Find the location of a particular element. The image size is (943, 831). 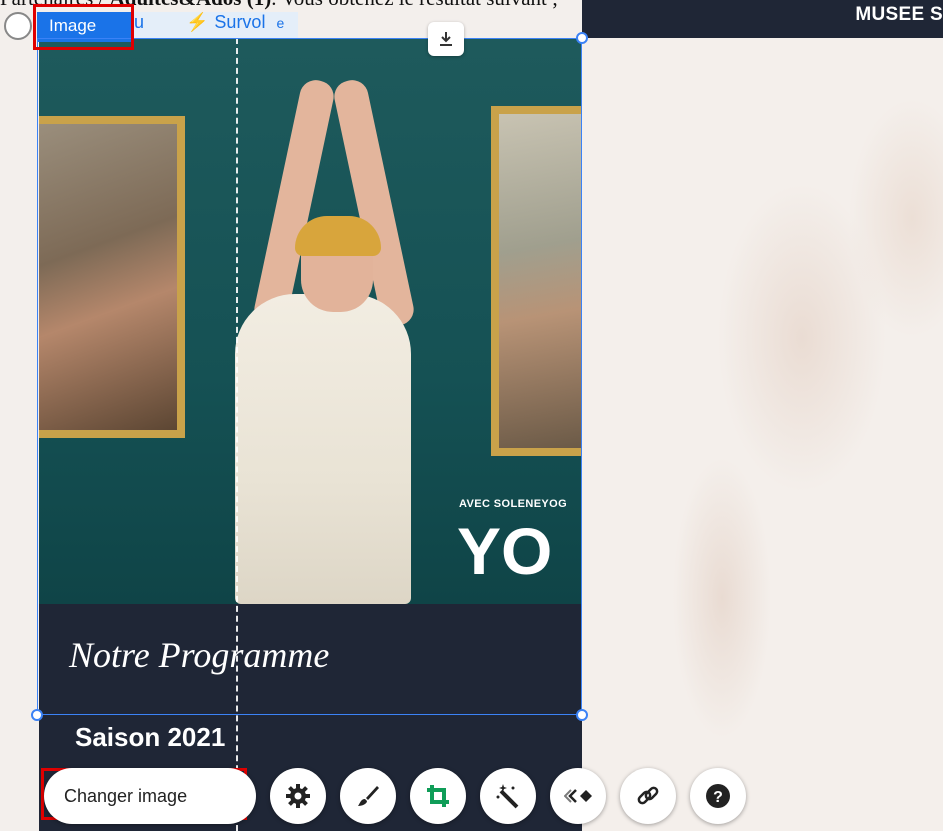

download-icon is located at coordinates (446, 39).